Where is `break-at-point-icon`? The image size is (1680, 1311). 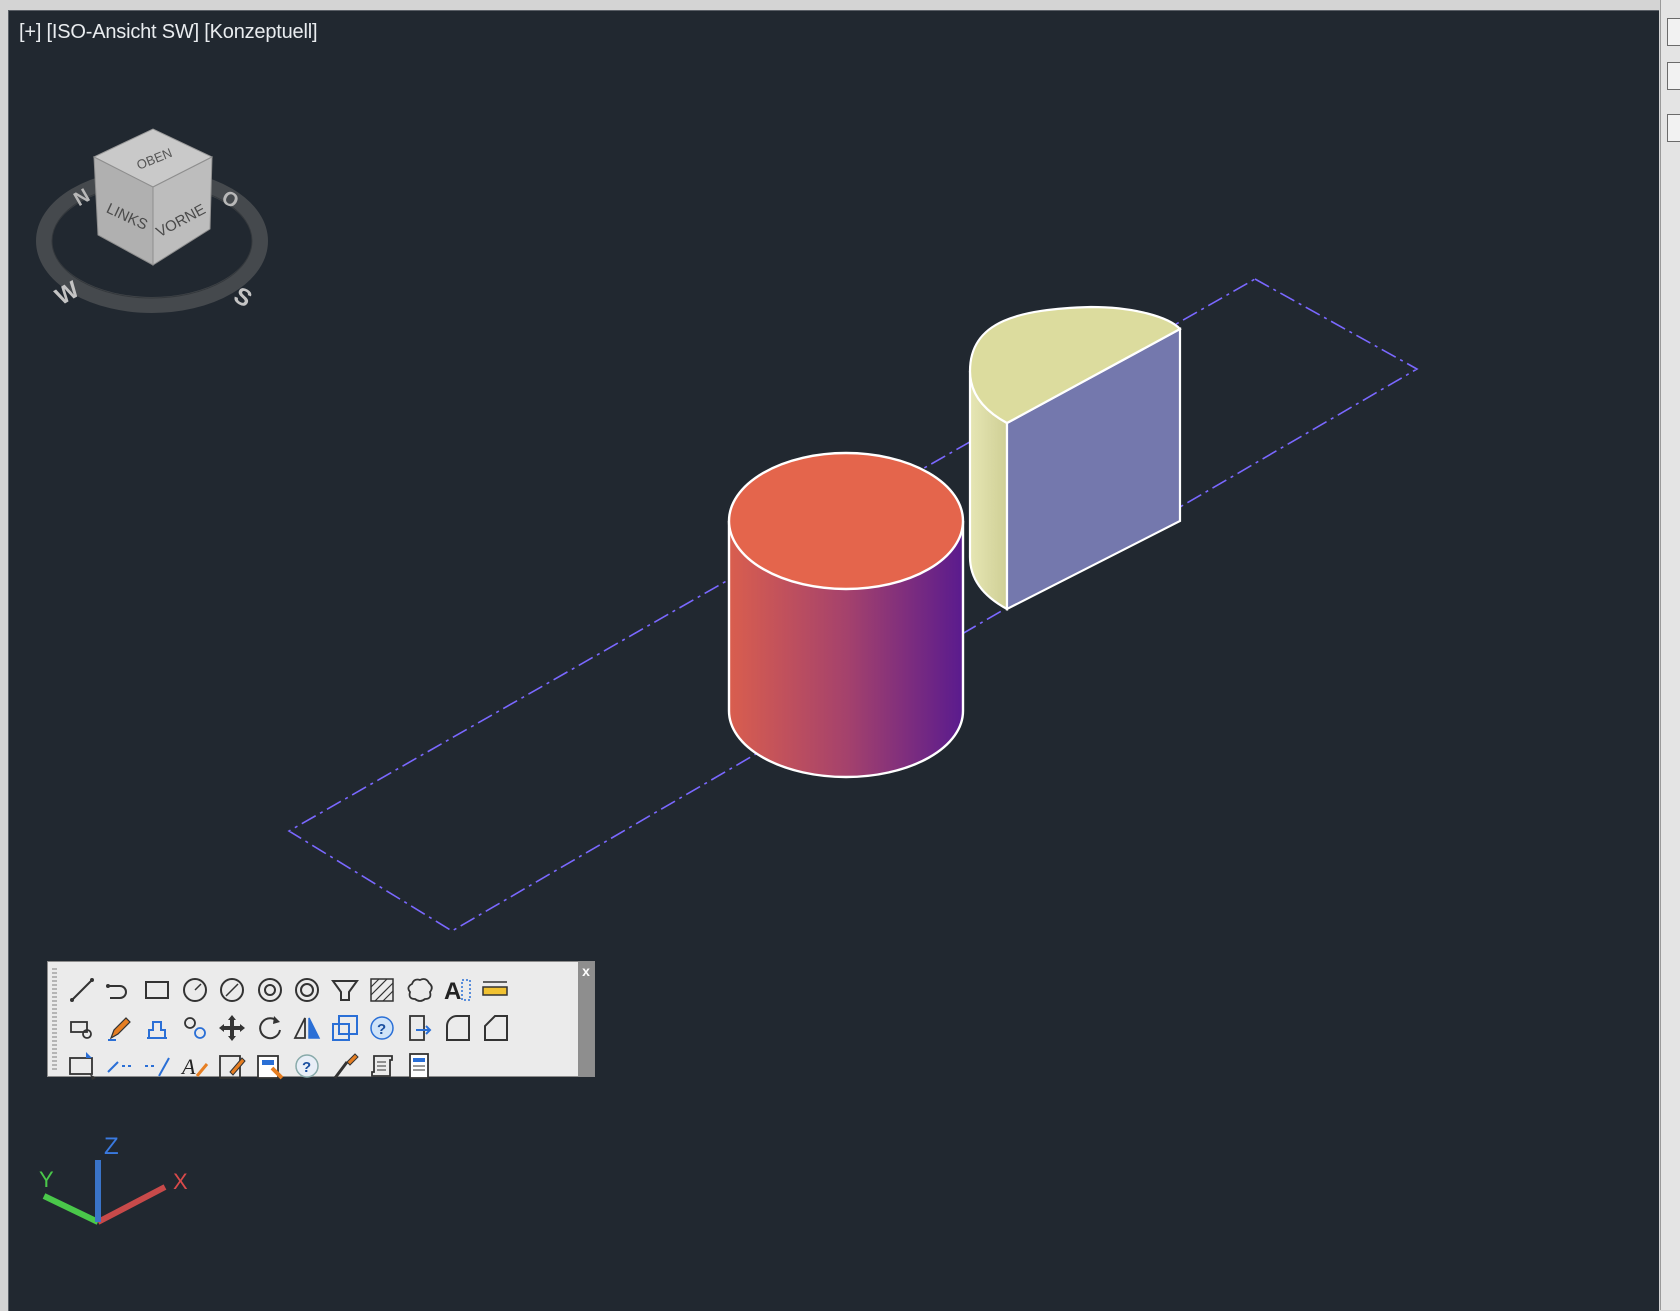
break-at-point-icon is located at coordinates (120, 1066).